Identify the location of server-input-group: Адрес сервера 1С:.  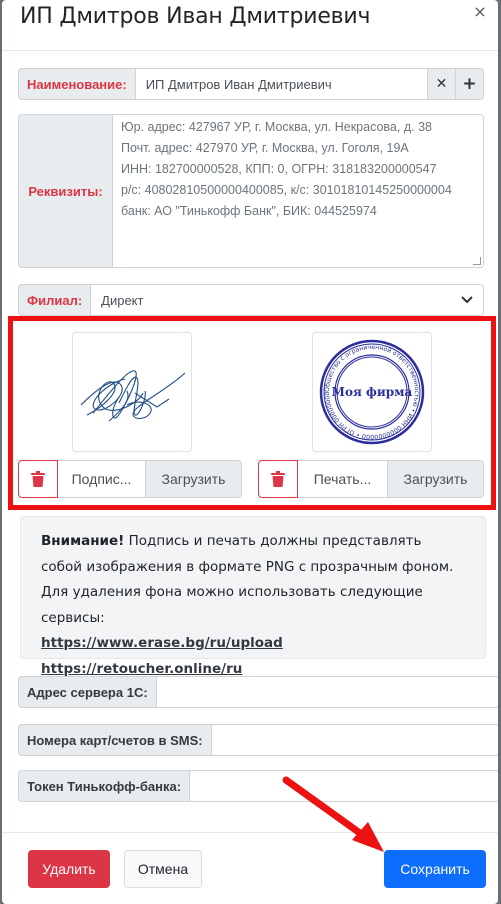
(258, 692).